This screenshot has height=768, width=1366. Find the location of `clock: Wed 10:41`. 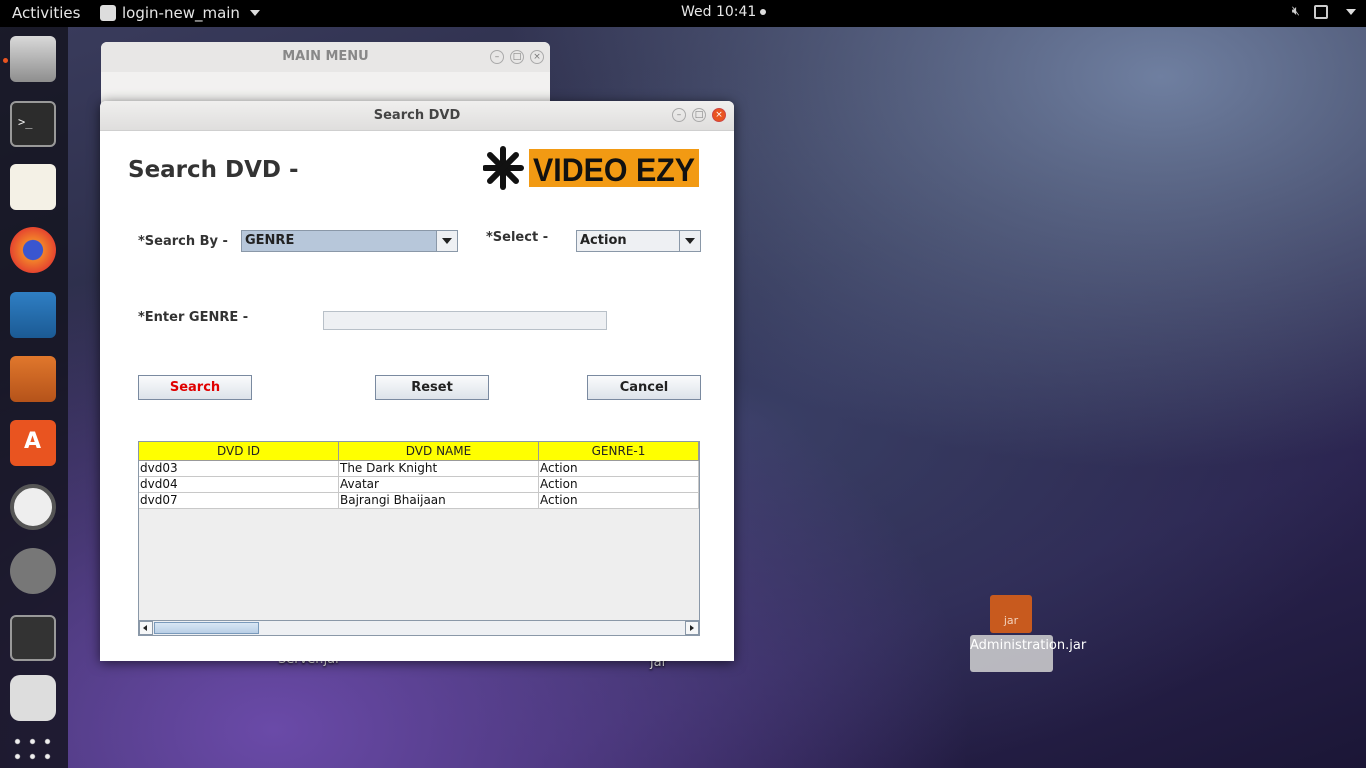

clock: Wed 10:41 is located at coordinates (724, 12).